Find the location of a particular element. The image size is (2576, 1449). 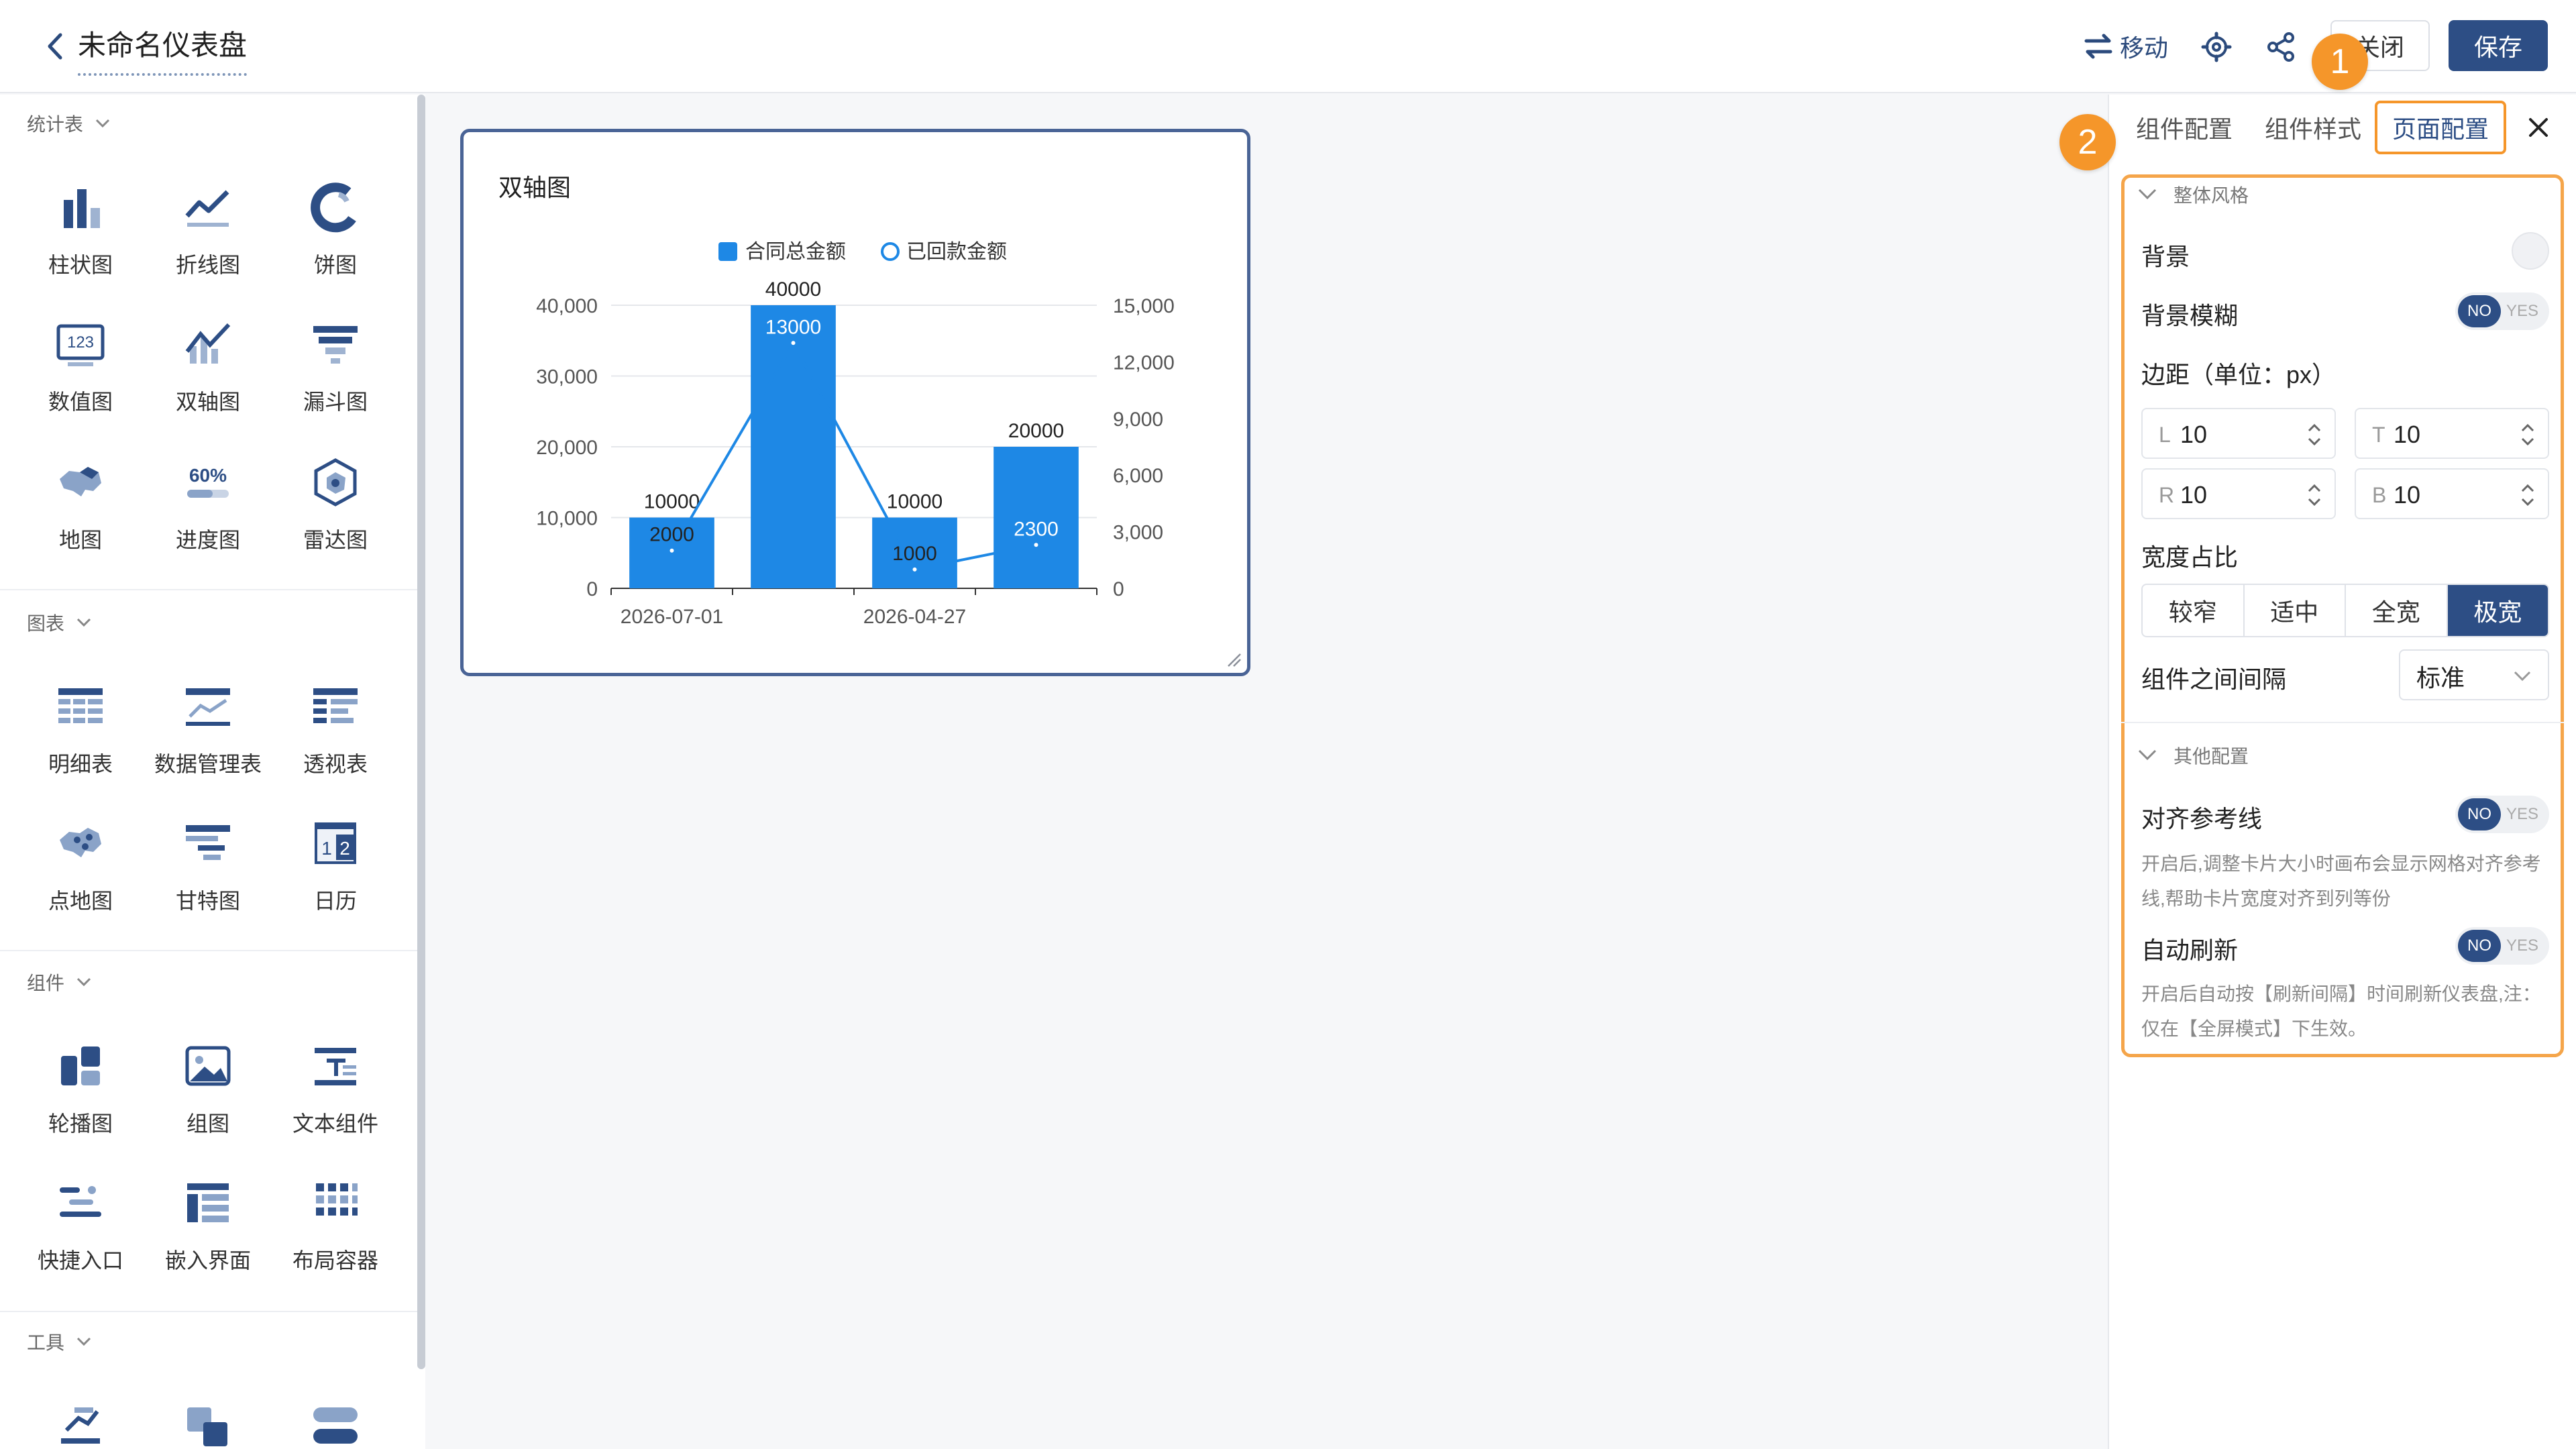

widget-label: 折线图 is located at coordinates (207, 265).